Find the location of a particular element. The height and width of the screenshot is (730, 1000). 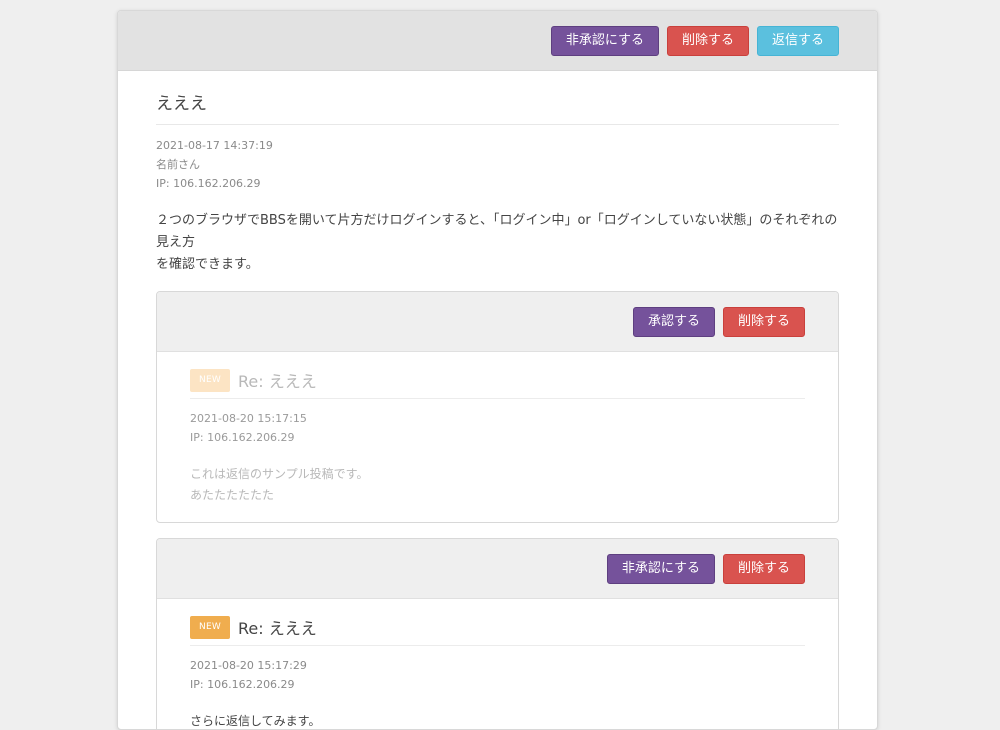

post-datetime: 2021-08-17 14:37:19 is located at coordinates (214, 145).